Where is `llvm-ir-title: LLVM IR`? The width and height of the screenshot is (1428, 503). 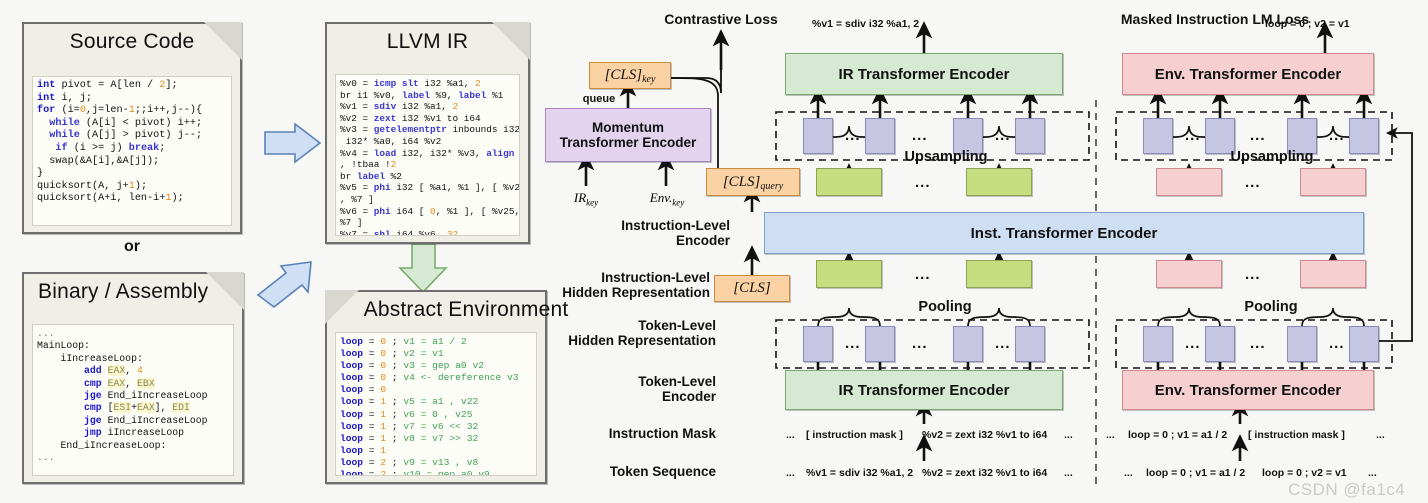
llvm-ir-title: LLVM IR is located at coordinates (427, 41).